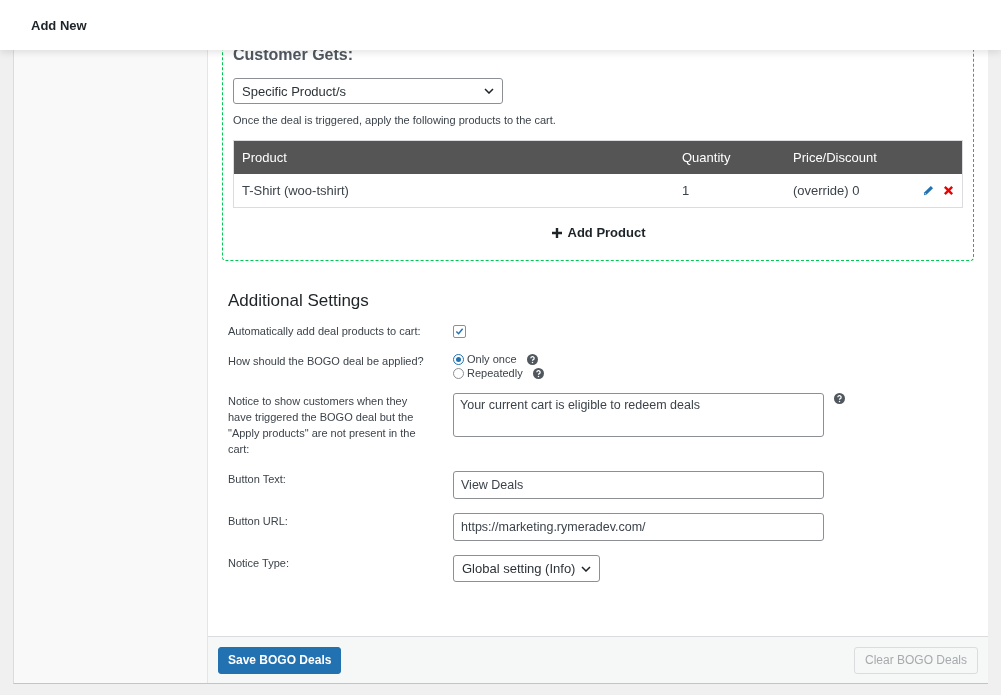 This screenshot has height=695, width=1001. What do you see at coordinates (485, 359) in the screenshot?
I see `radio-option: Only once` at bounding box center [485, 359].